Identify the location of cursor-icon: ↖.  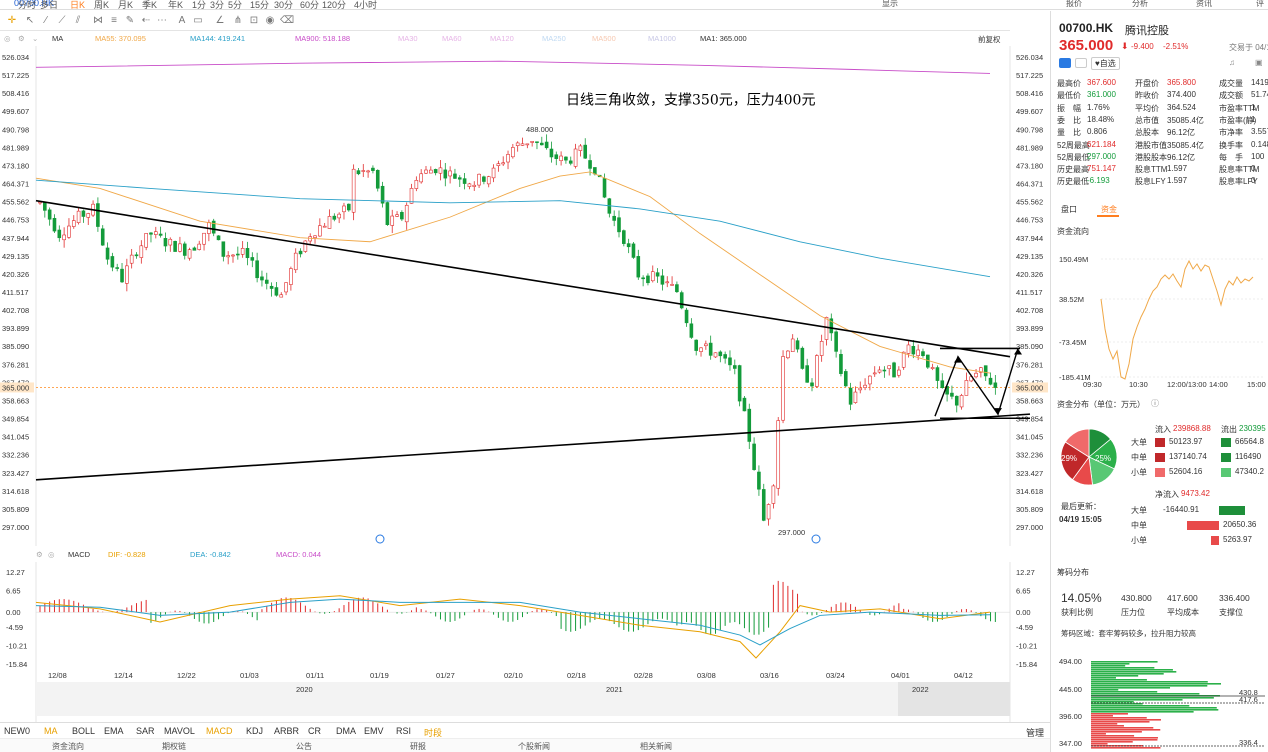
(30, 21).